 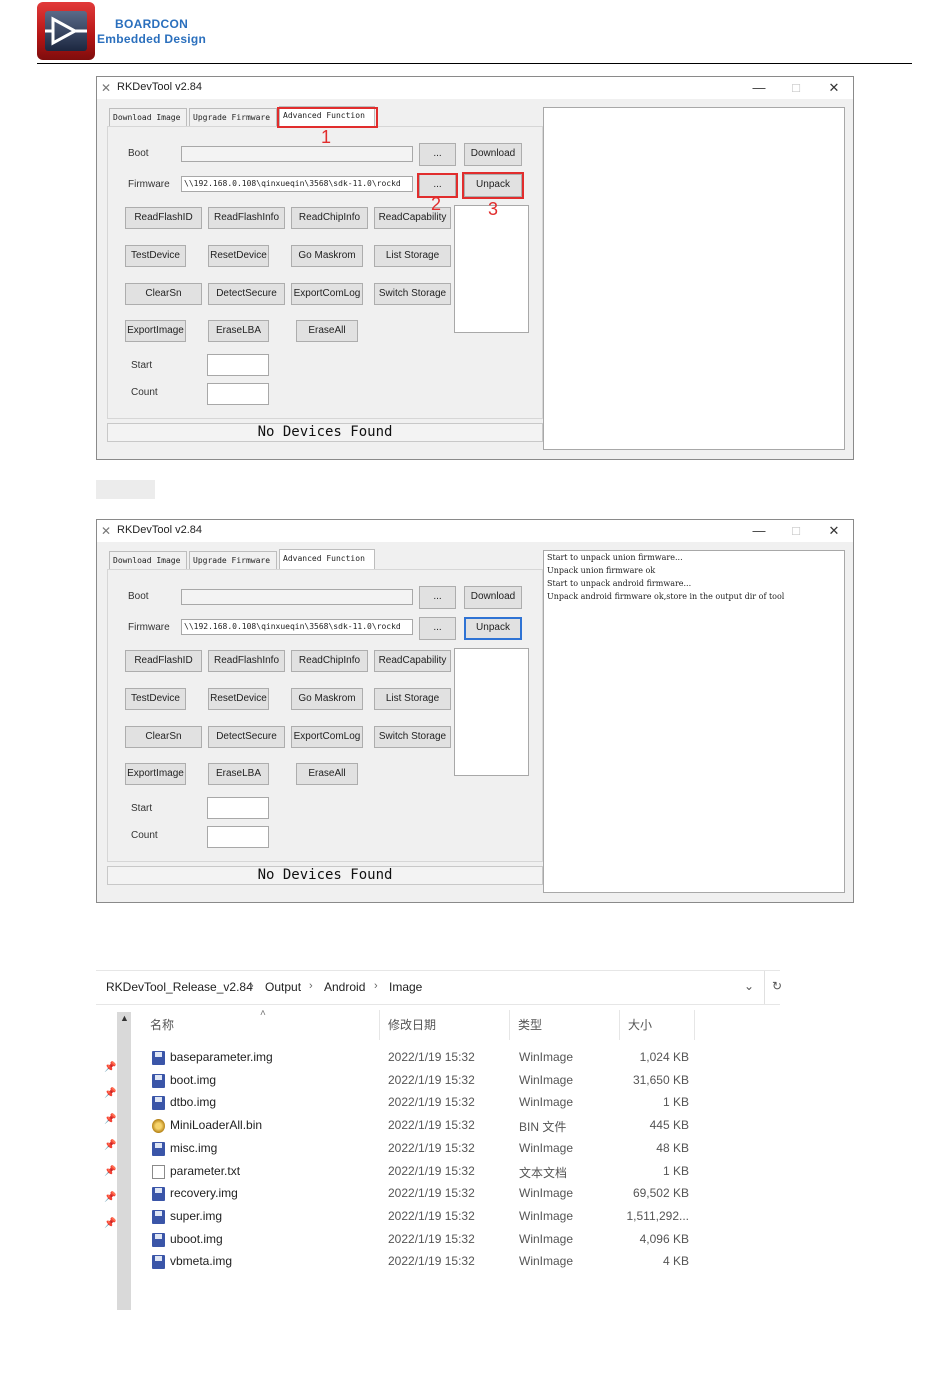 What do you see at coordinates (694, 278) in the screenshot?
I see `log-pane` at bounding box center [694, 278].